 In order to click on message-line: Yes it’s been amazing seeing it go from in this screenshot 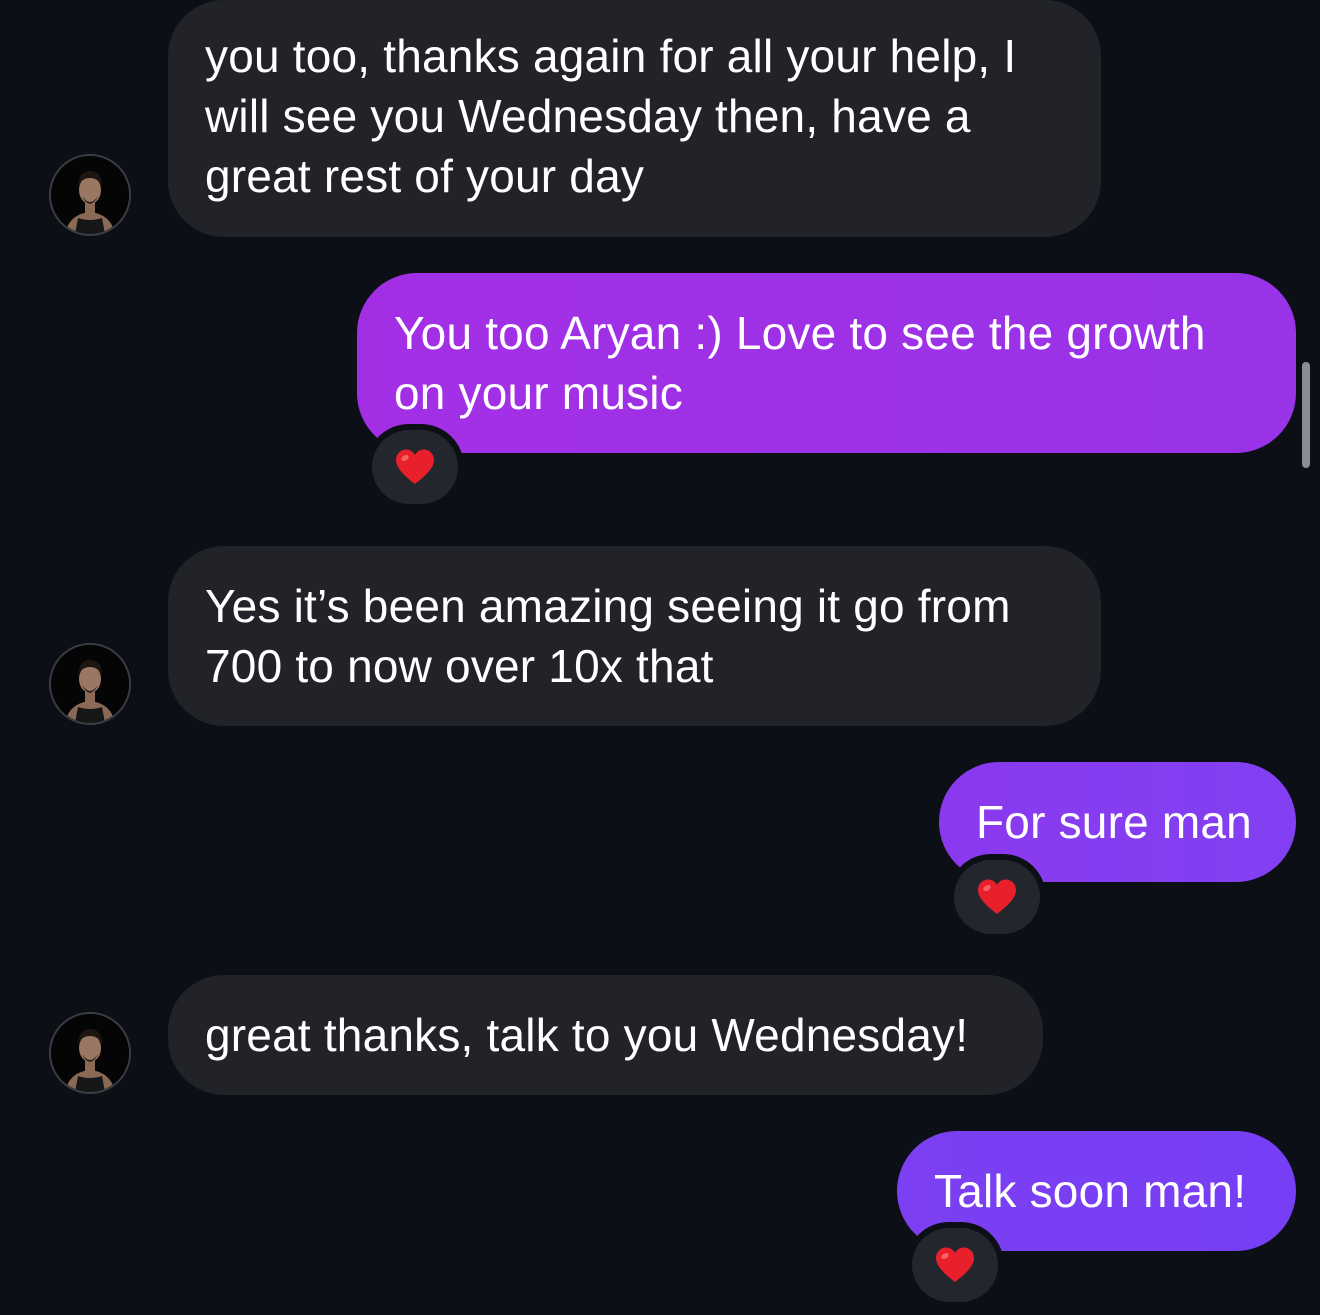, I will do `click(608, 606)`.